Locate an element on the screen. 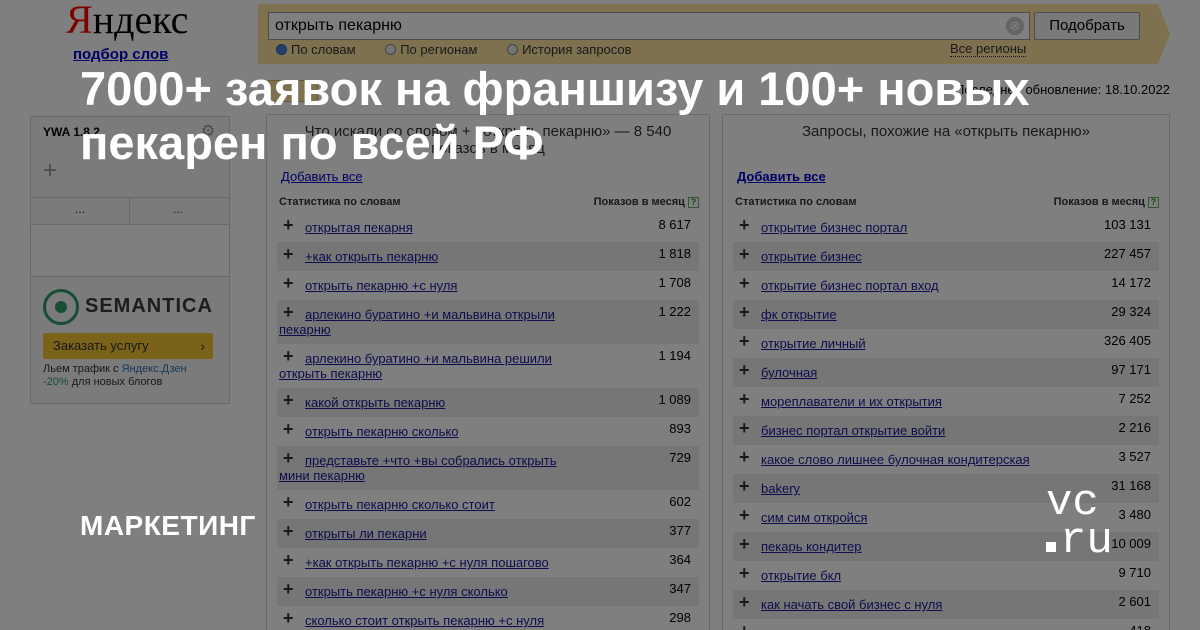 The height and width of the screenshot is (630, 1200). category-tag: МАРКЕТИНГ is located at coordinates (168, 526).